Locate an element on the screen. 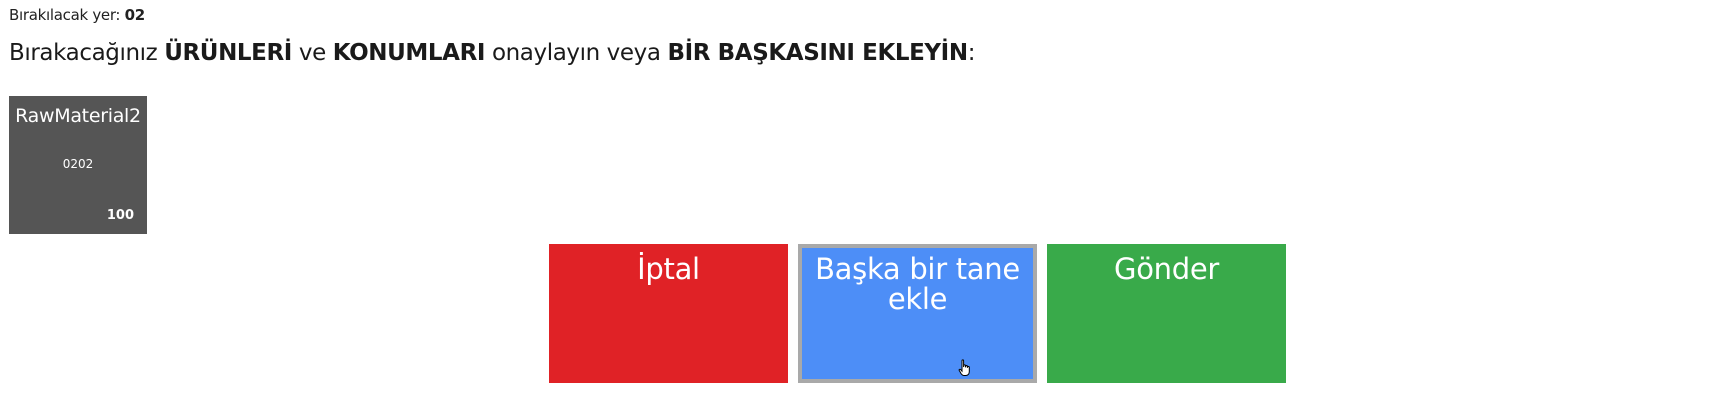 This screenshot has width=1716, height=404. drop-location-line: Bırakılacak yer: 02 is located at coordinates (77, 15).